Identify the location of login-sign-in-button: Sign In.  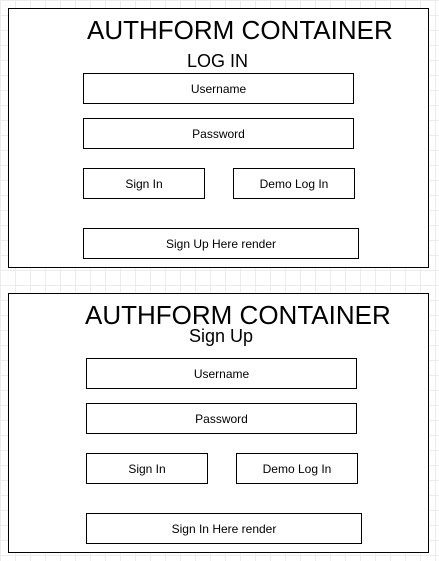
(144, 183).